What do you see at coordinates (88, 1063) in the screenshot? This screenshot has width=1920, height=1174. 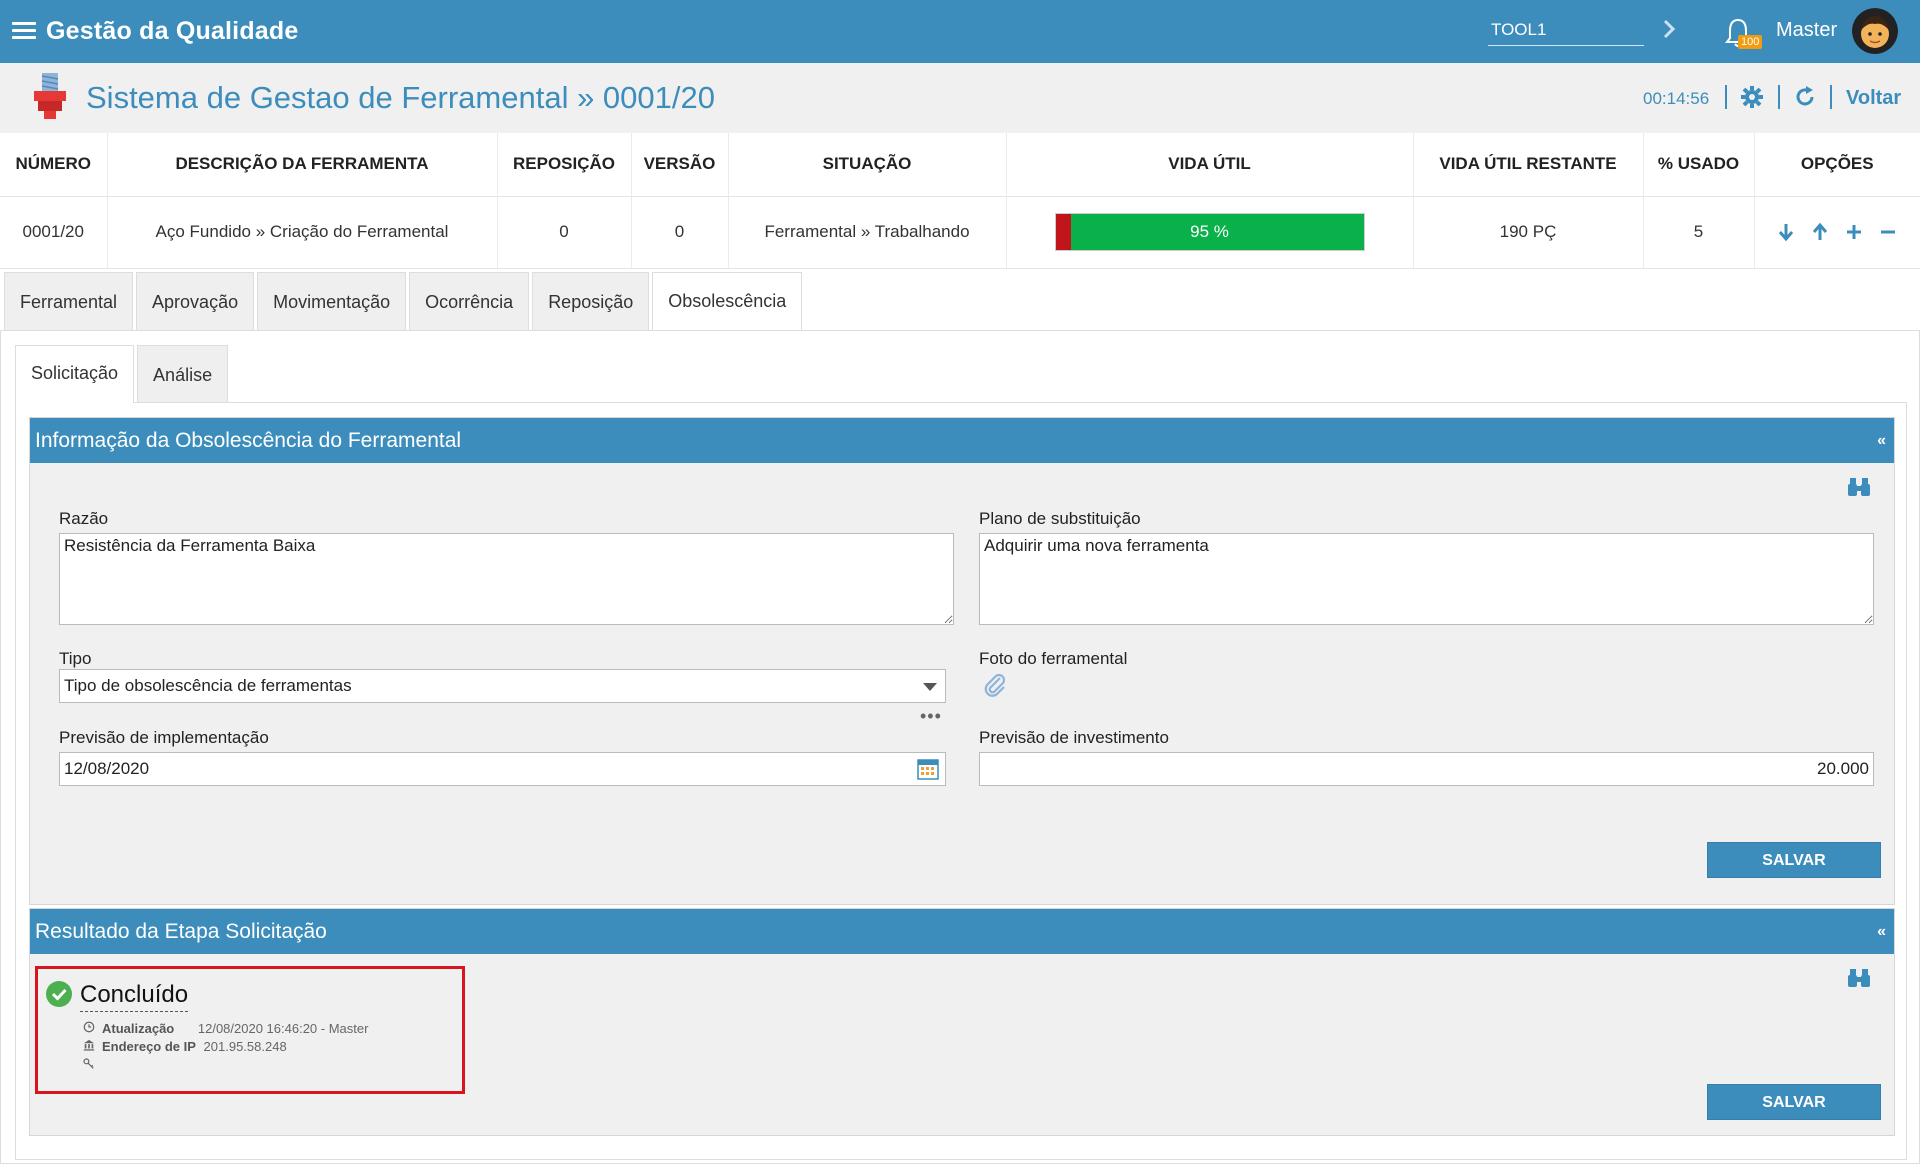 I see `key-icon` at bounding box center [88, 1063].